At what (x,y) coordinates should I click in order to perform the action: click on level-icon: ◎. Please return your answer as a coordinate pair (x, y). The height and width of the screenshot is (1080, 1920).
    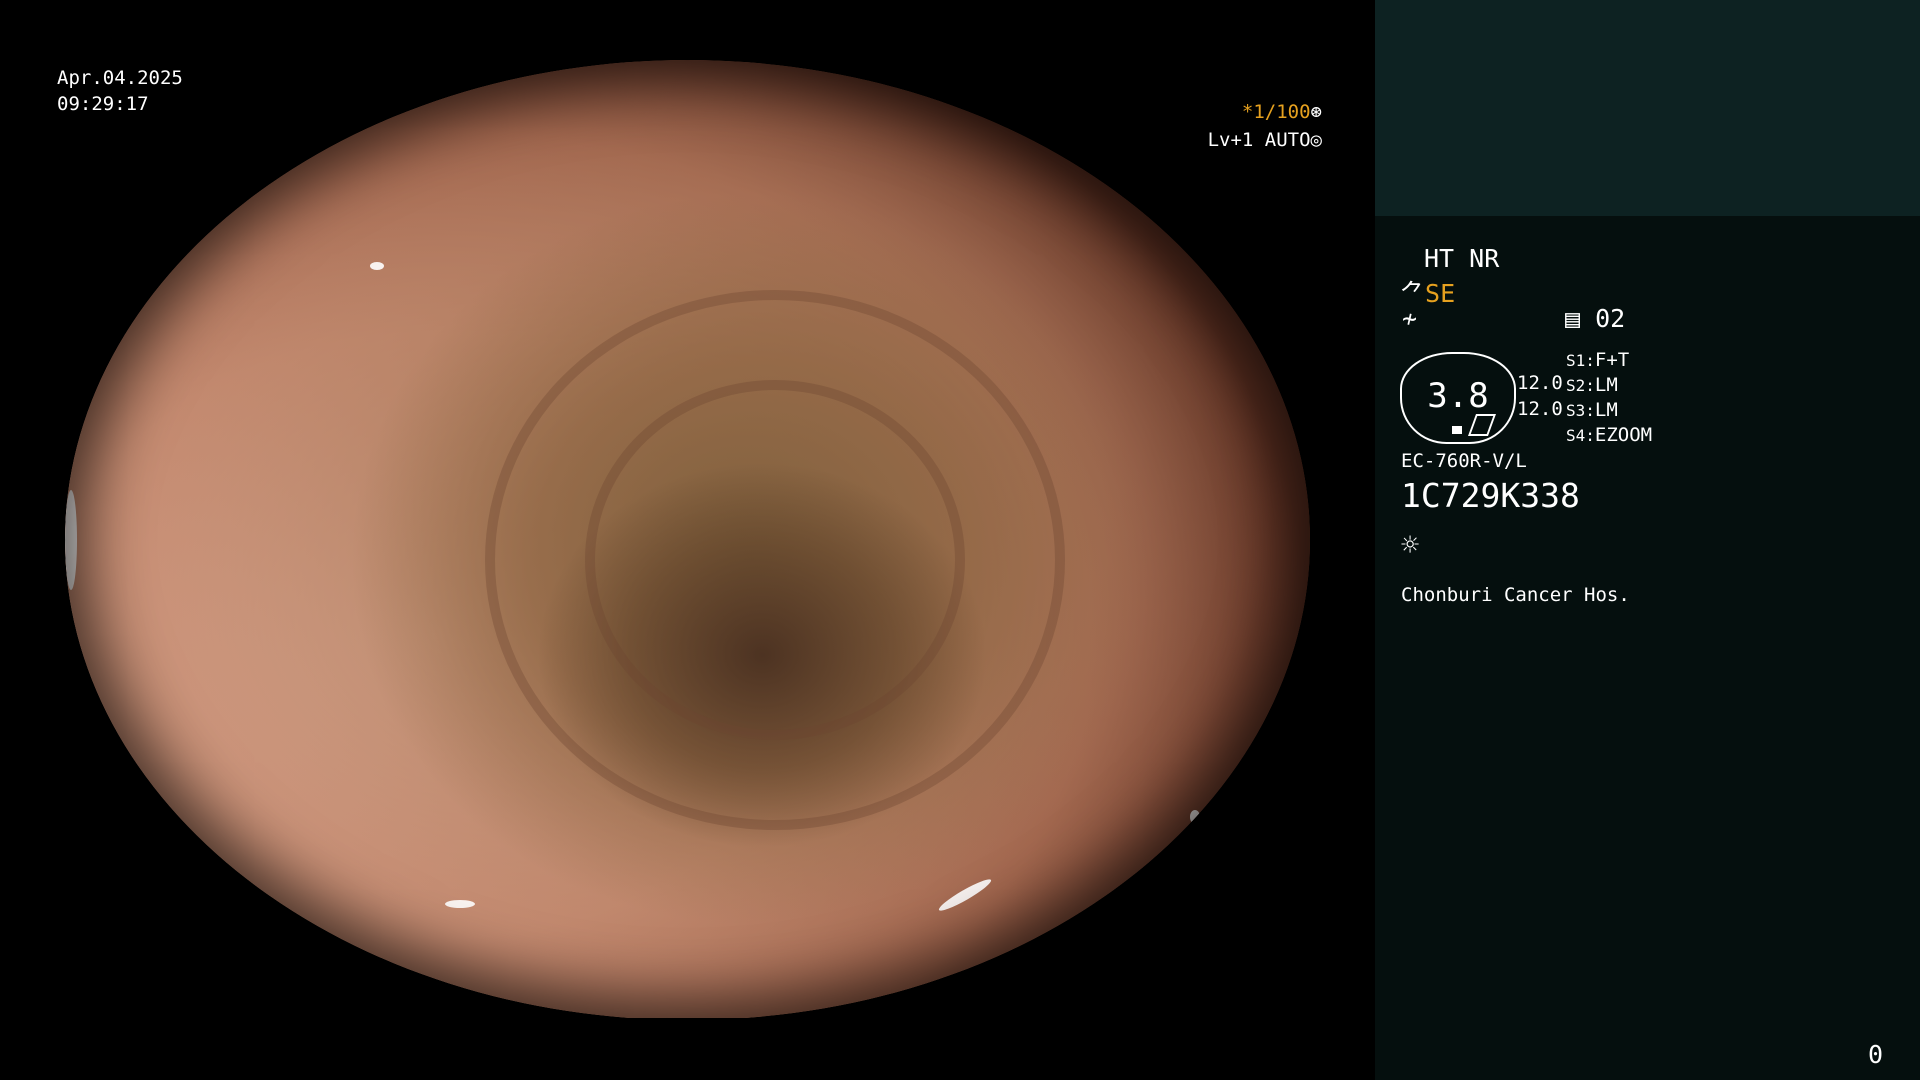
    Looking at the image, I should click on (1316, 140).